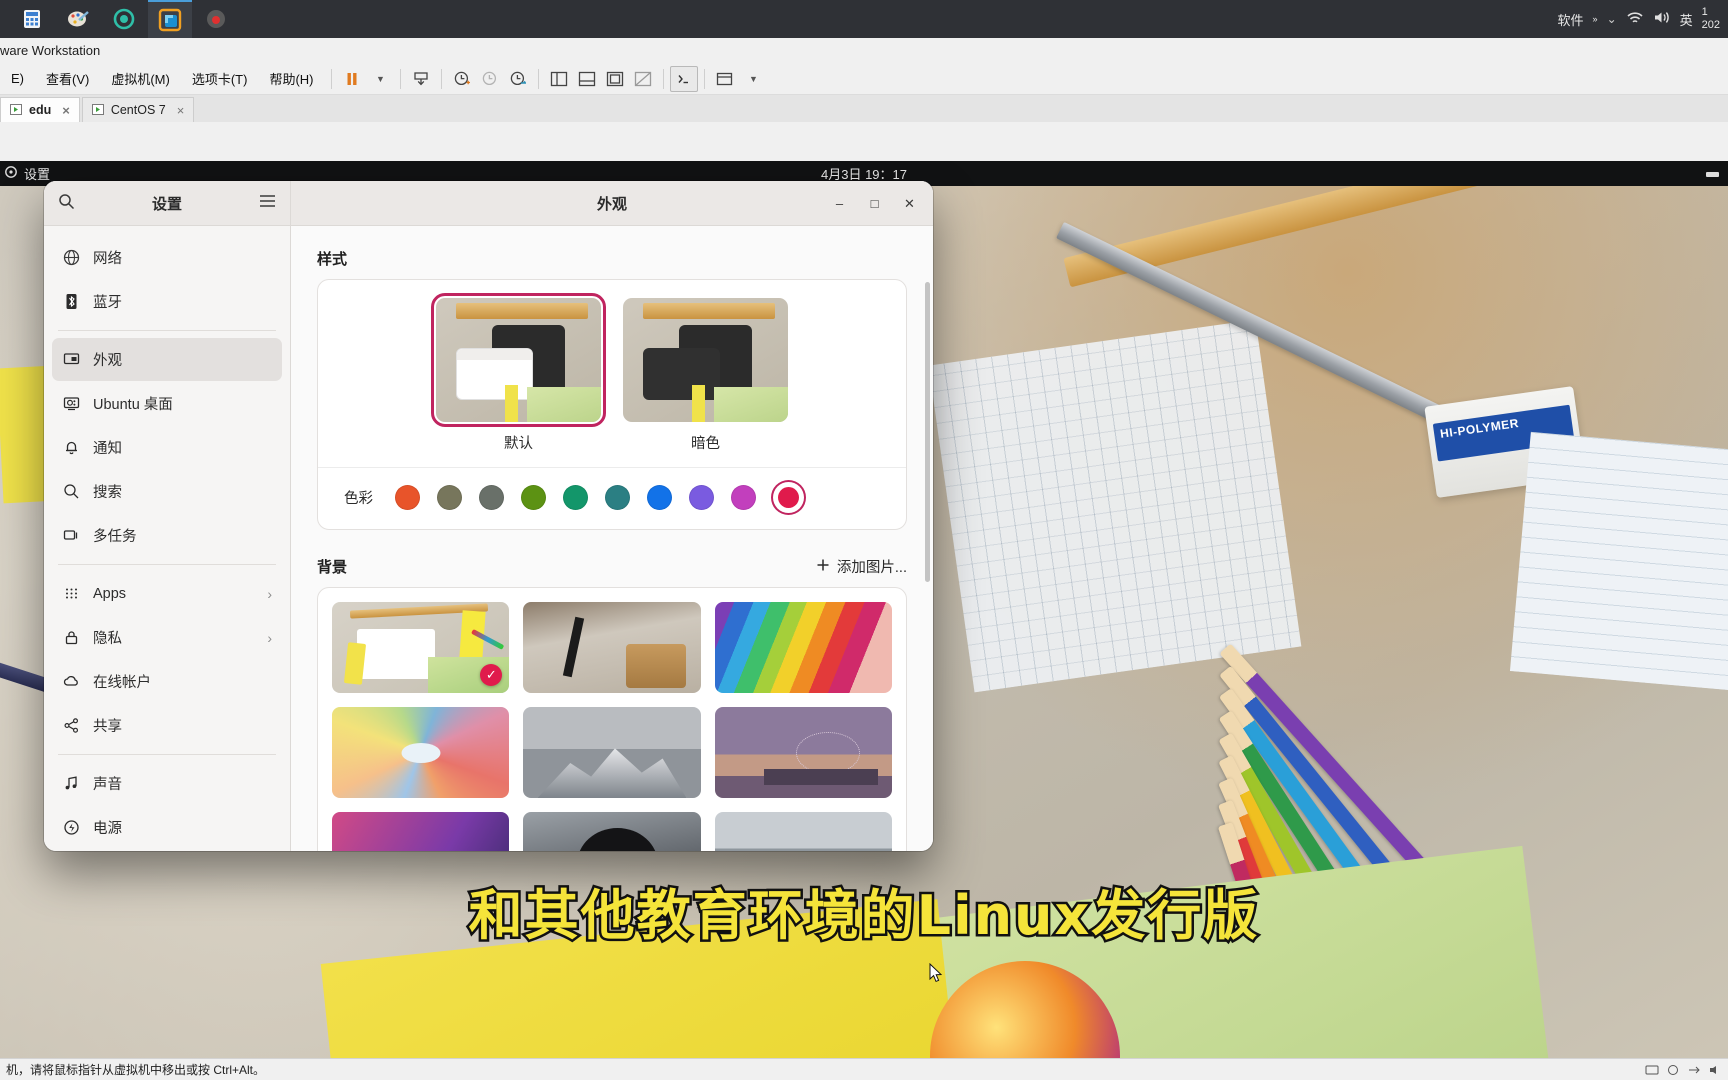  What do you see at coordinates (380, 79) in the screenshot?
I see `pause-dropdown-caret: ▼` at bounding box center [380, 79].